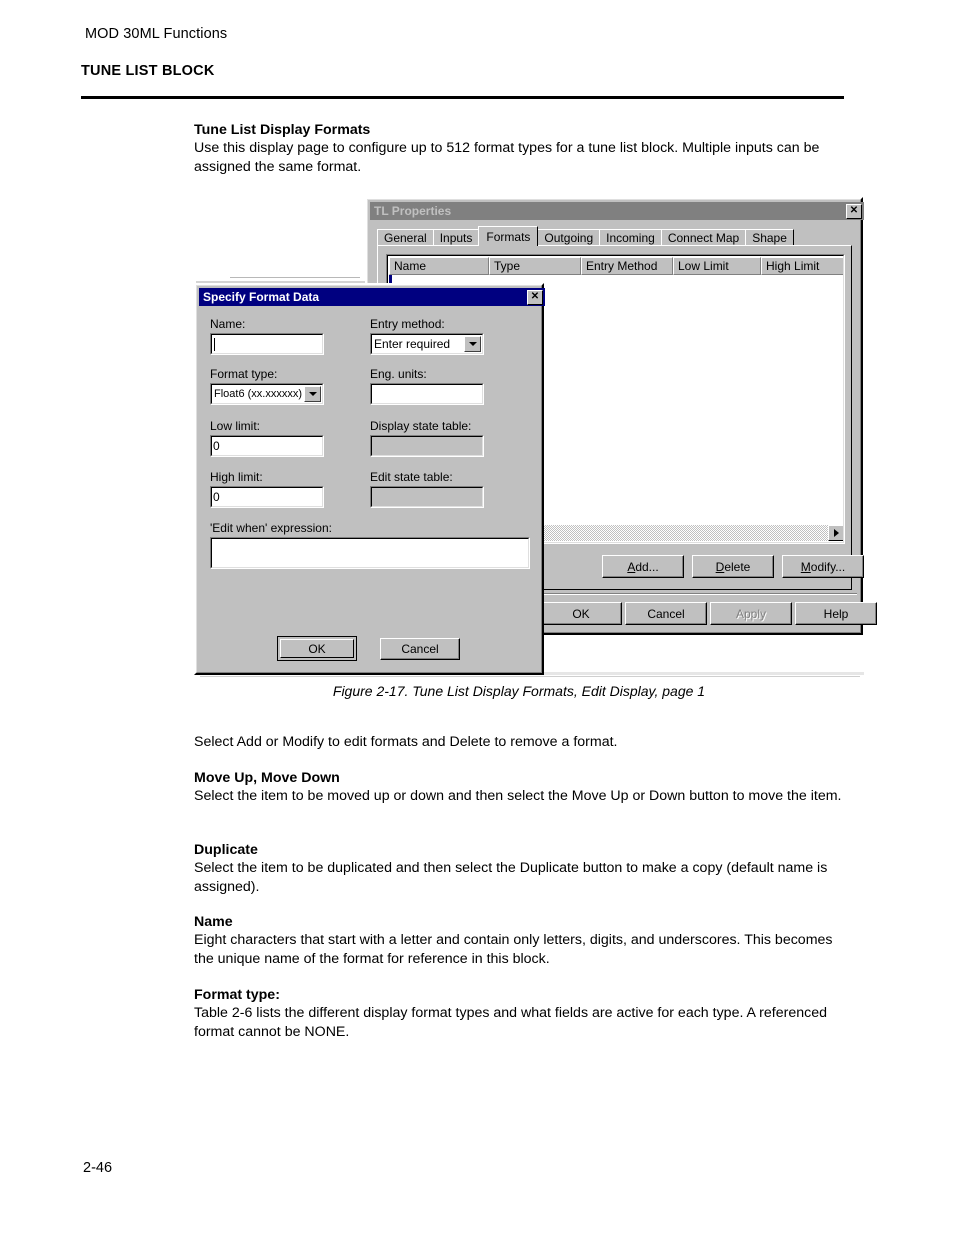 This screenshot has width=954, height=1235. Describe the element at coordinates (267, 778) in the screenshot. I see `section-move-heading: Move Up, Move Down` at that location.